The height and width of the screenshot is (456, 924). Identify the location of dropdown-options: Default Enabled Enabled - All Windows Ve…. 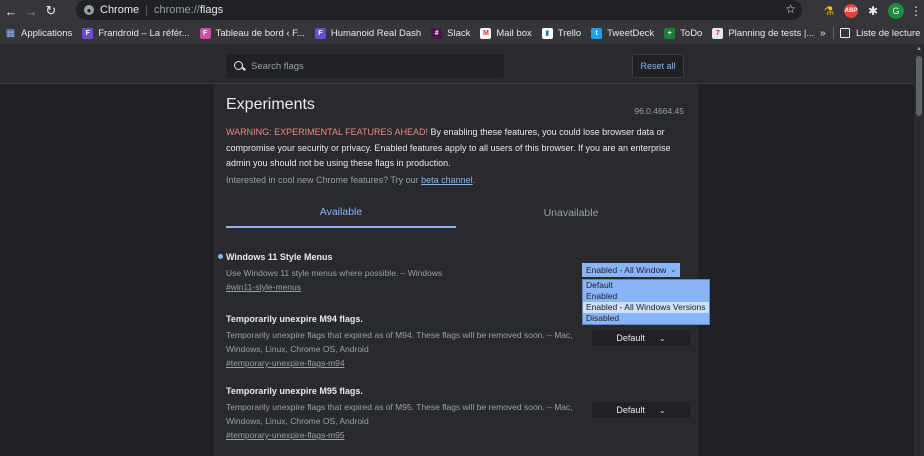
(646, 302).